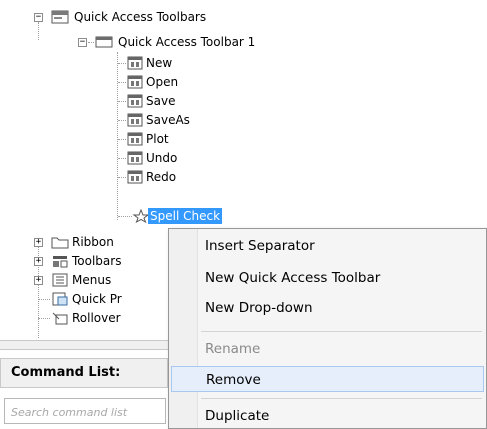  I want to click on toolbar-icon, so click(104, 42).